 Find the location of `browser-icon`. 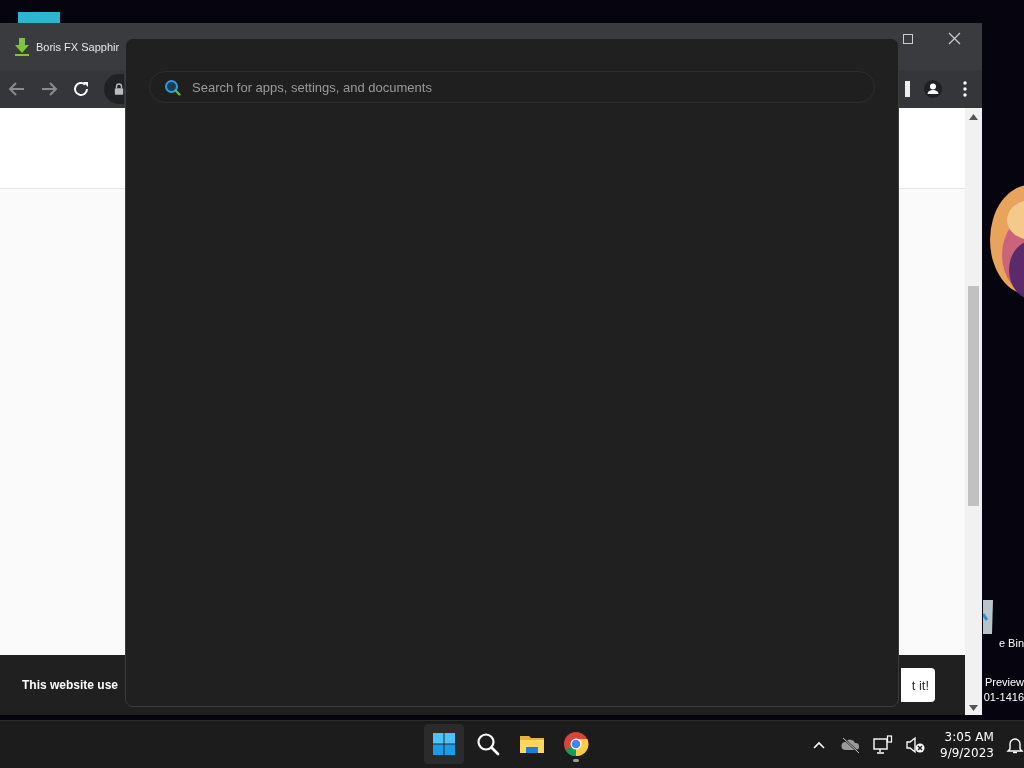

browser-icon is located at coordinates (576, 744).